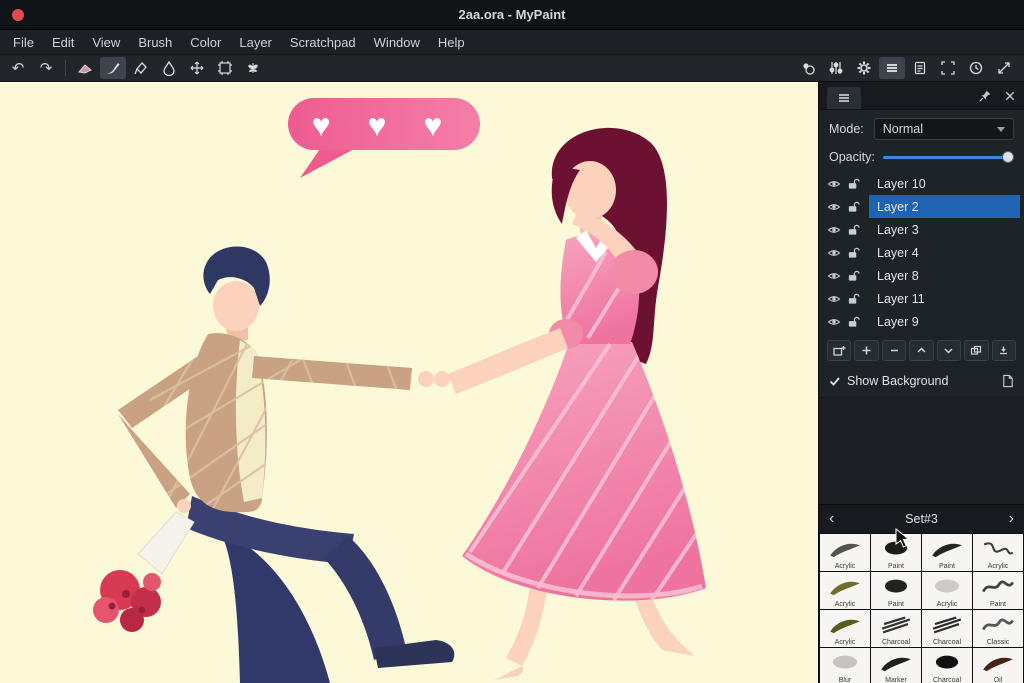 The height and width of the screenshot is (683, 1024). What do you see at coordinates (894, 350) in the screenshot?
I see `remove-layer-button` at bounding box center [894, 350].